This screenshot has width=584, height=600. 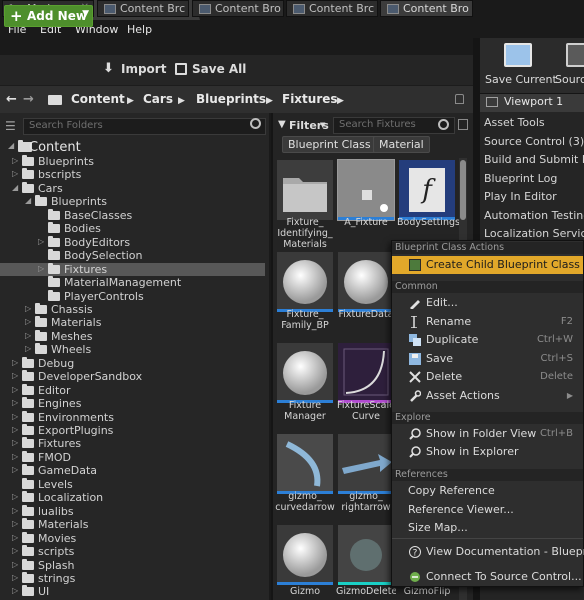 What do you see at coordinates (394, 125) in the screenshot?
I see `search-assets-input: Search Fixtures` at bounding box center [394, 125].